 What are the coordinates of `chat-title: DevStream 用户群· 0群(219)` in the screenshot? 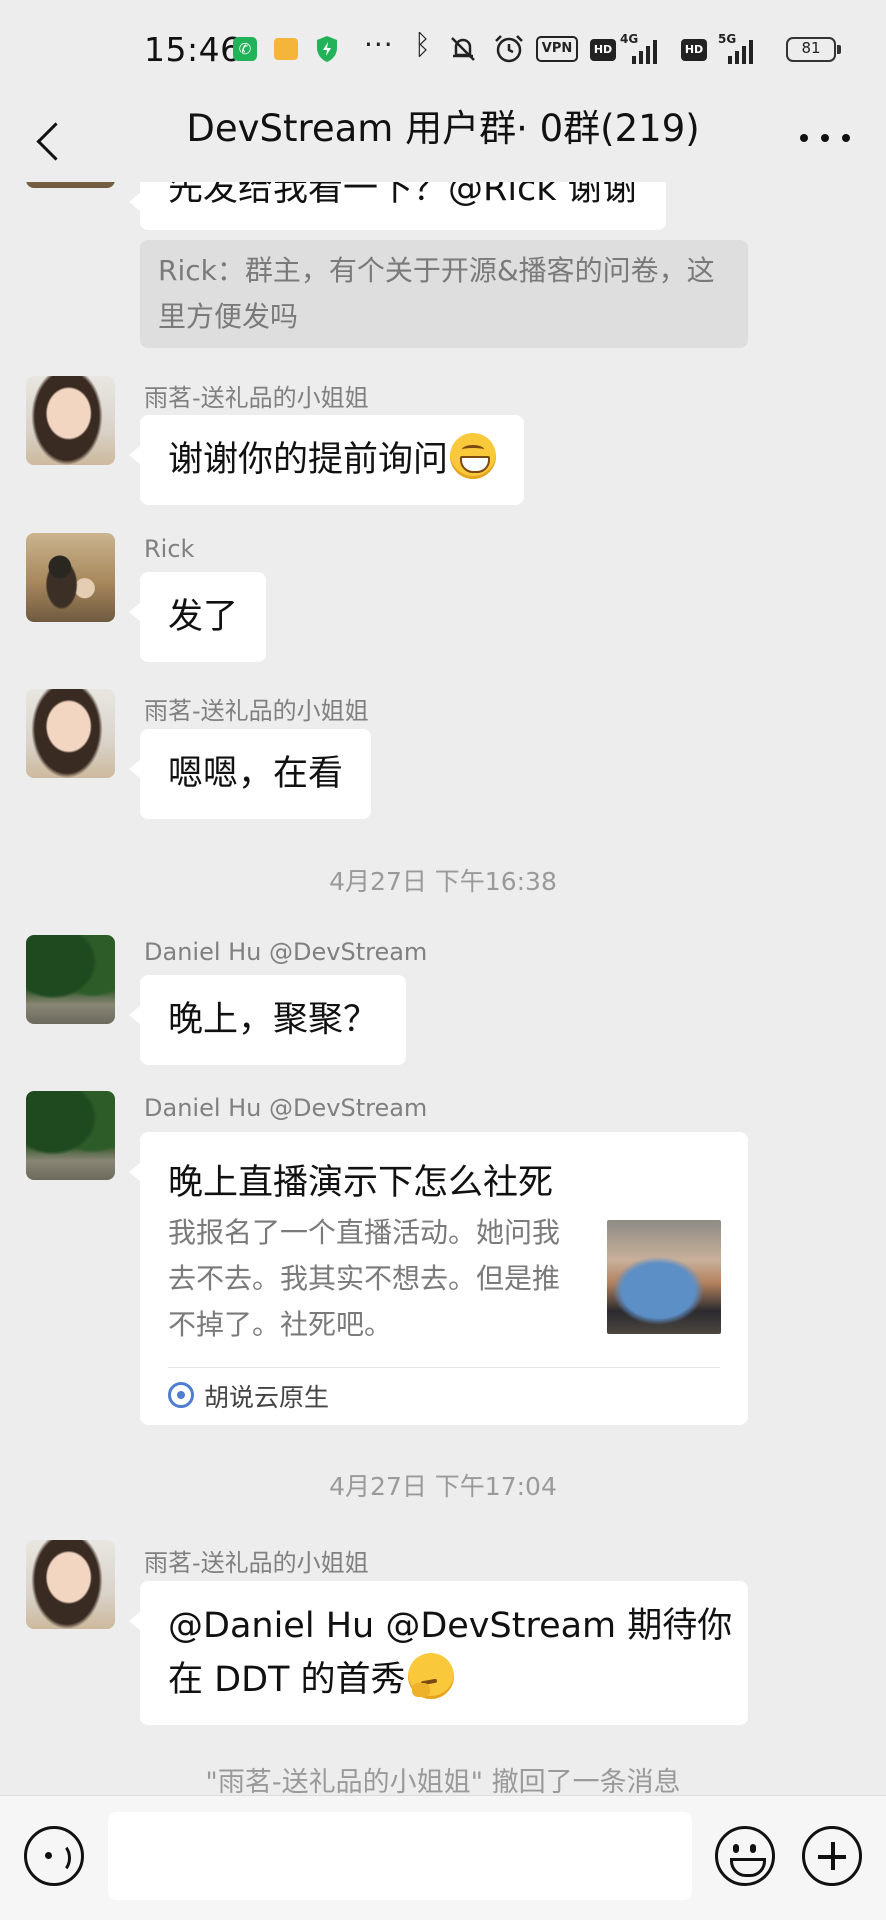 It's located at (443, 128).